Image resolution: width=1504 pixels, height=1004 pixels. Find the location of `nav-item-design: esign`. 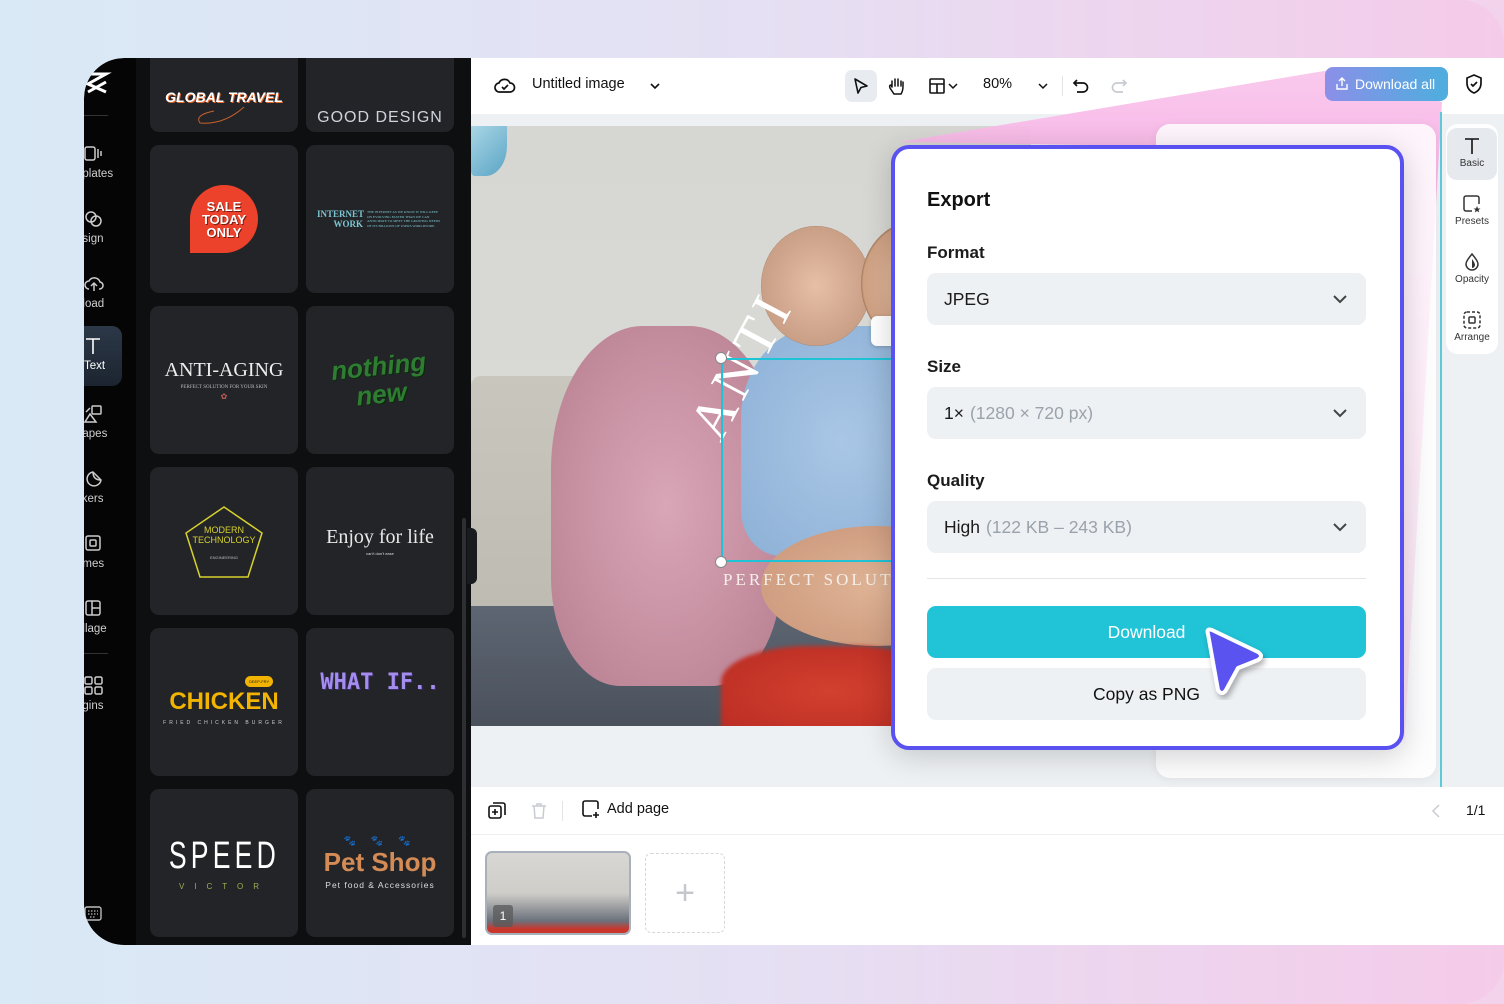

nav-item-design: esign is located at coordinates (104, 233).